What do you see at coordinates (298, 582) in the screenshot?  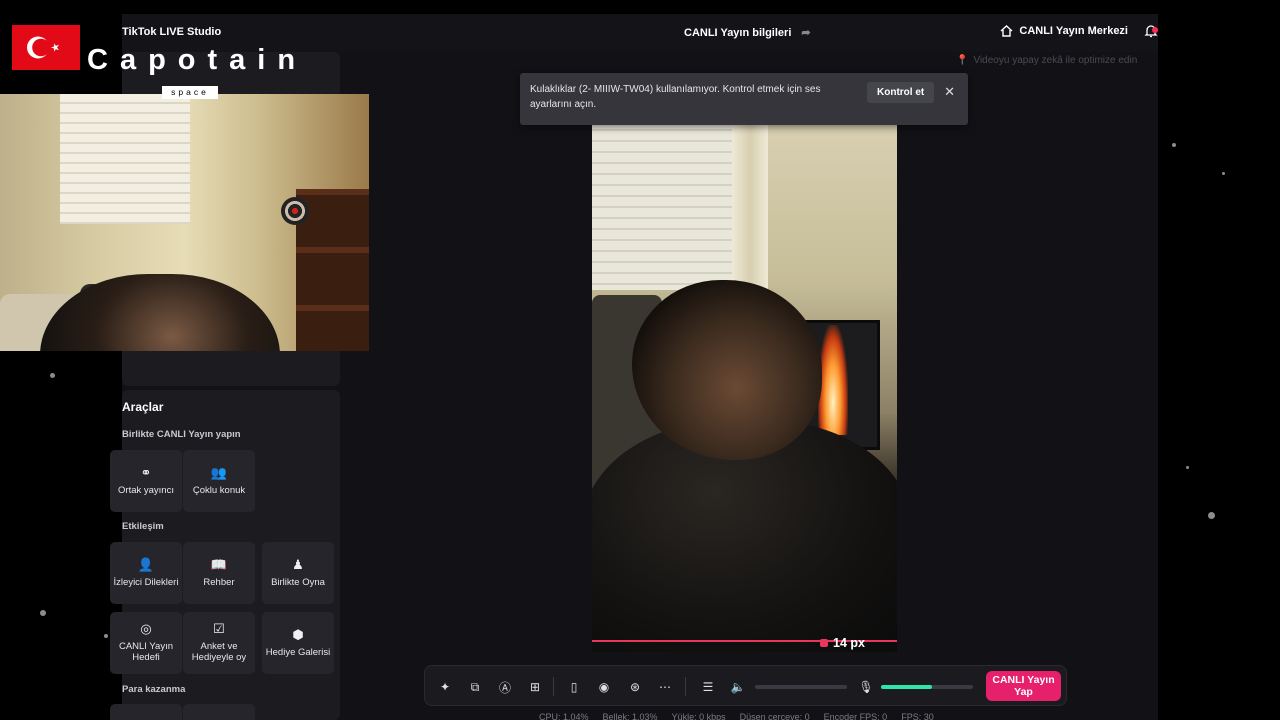 I see `play-together-label: Birlikte Oyna` at bounding box center [298, 582].